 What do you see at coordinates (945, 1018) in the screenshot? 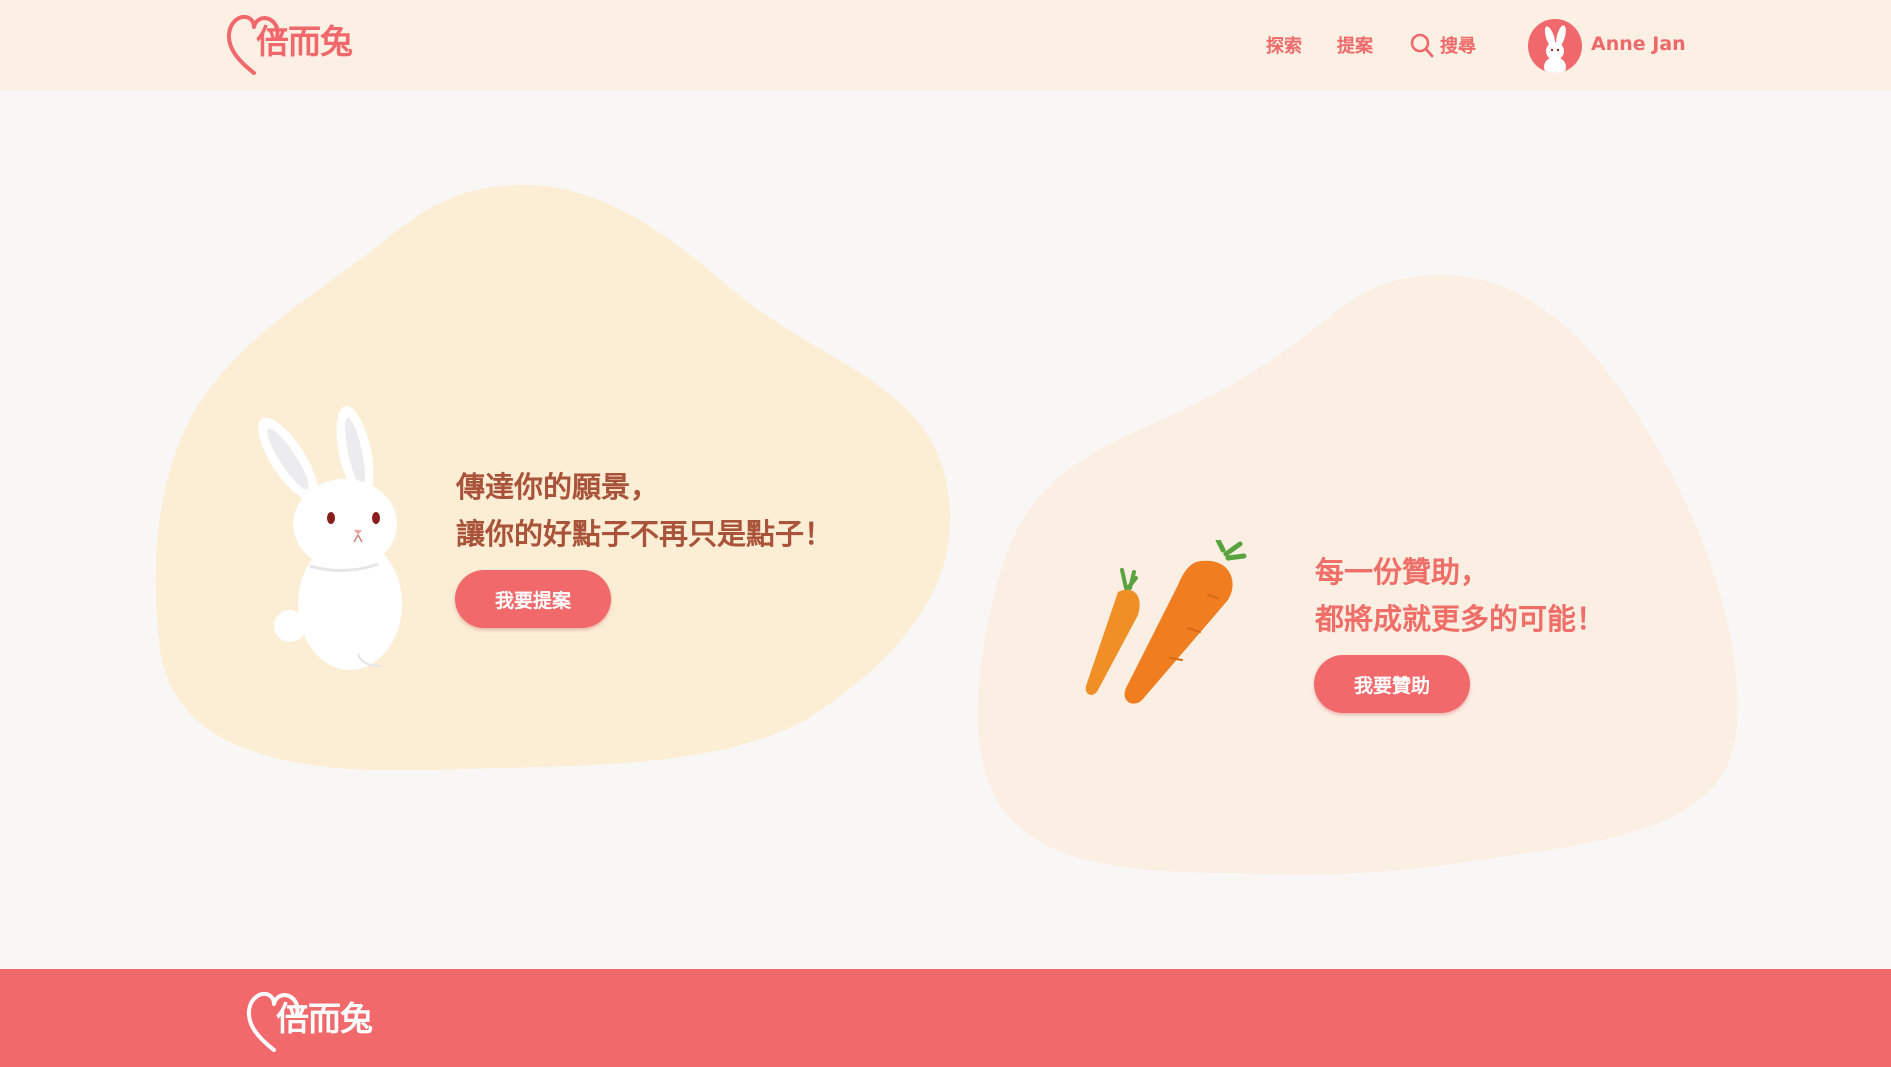
I see `footer: 倍而兔` at bounding box center [945, 1018].